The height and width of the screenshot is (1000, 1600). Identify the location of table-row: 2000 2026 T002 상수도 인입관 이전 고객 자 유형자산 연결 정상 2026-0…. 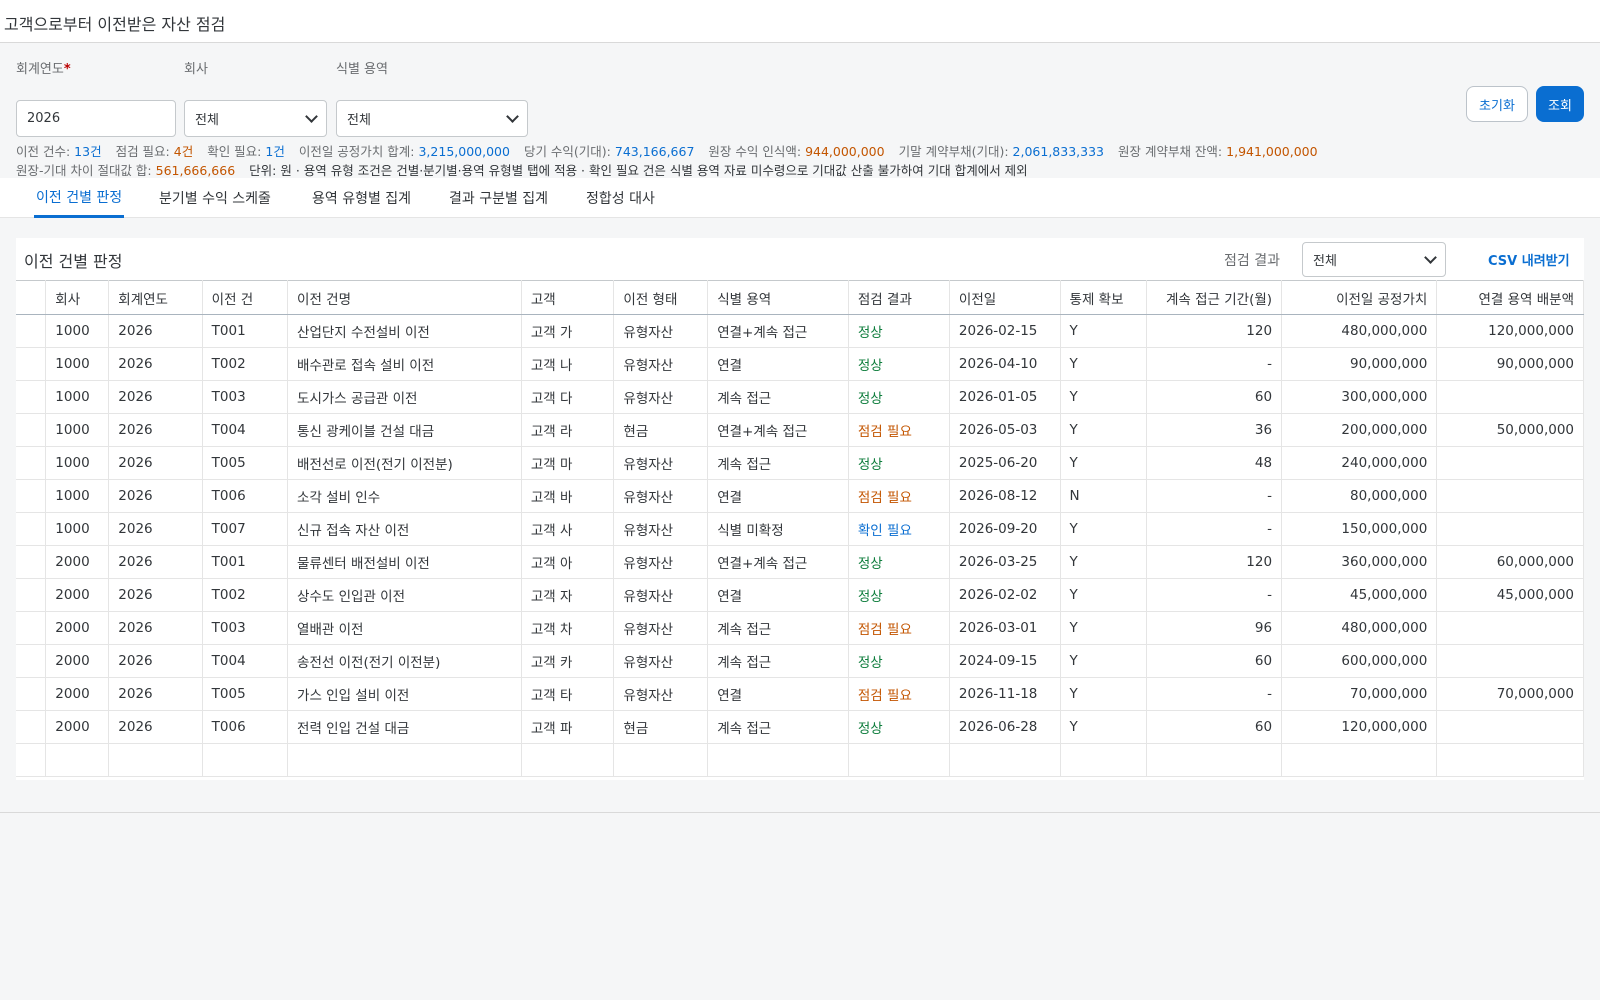
(800, 595).